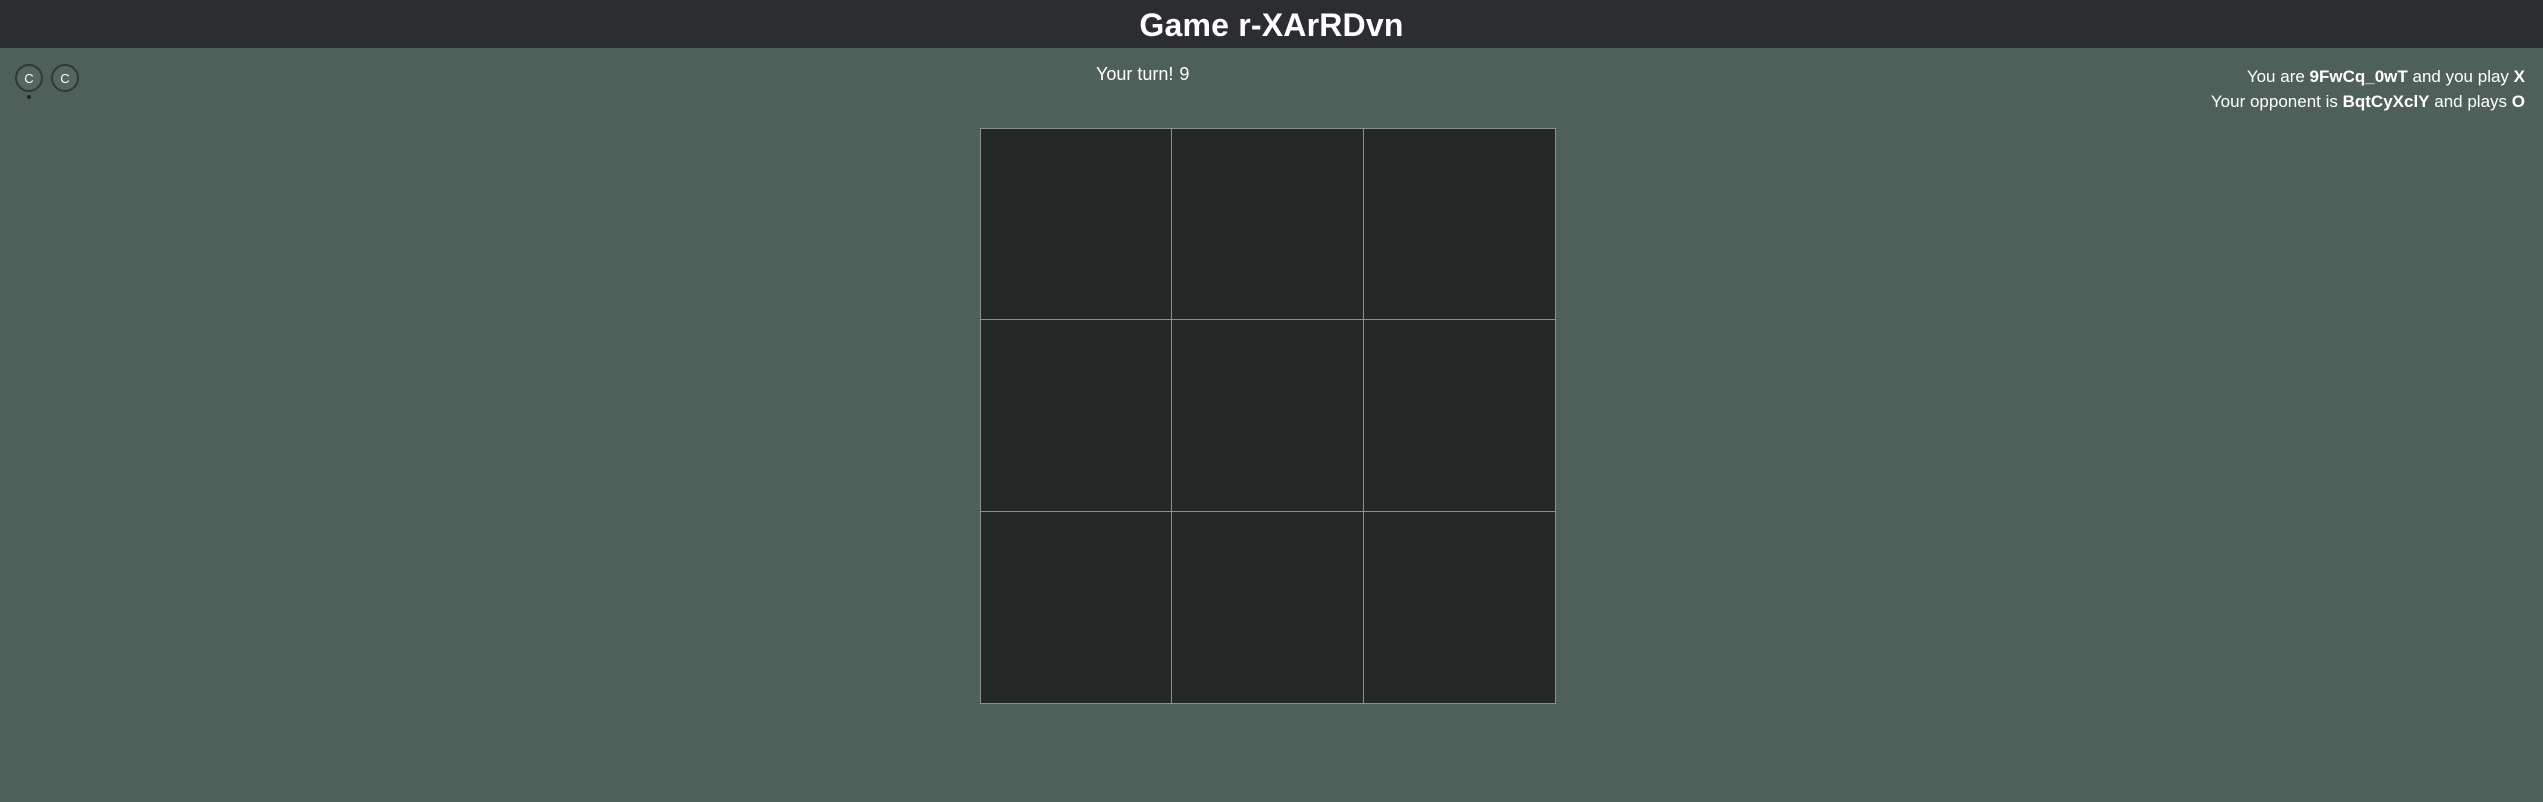  I want to click on header-bar: Game r-XArRDvn, so click(1271, 24).